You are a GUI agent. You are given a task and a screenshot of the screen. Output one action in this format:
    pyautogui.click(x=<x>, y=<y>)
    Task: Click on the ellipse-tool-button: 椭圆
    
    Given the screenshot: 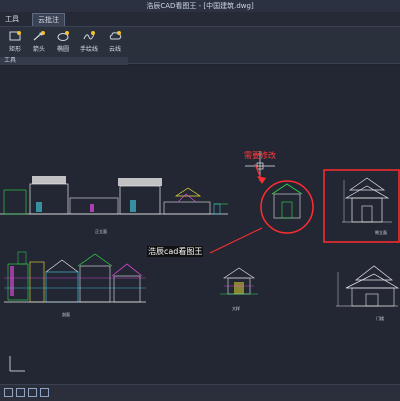 What is the action you would take?
    pyautogui.click(x=63, y=45)
    